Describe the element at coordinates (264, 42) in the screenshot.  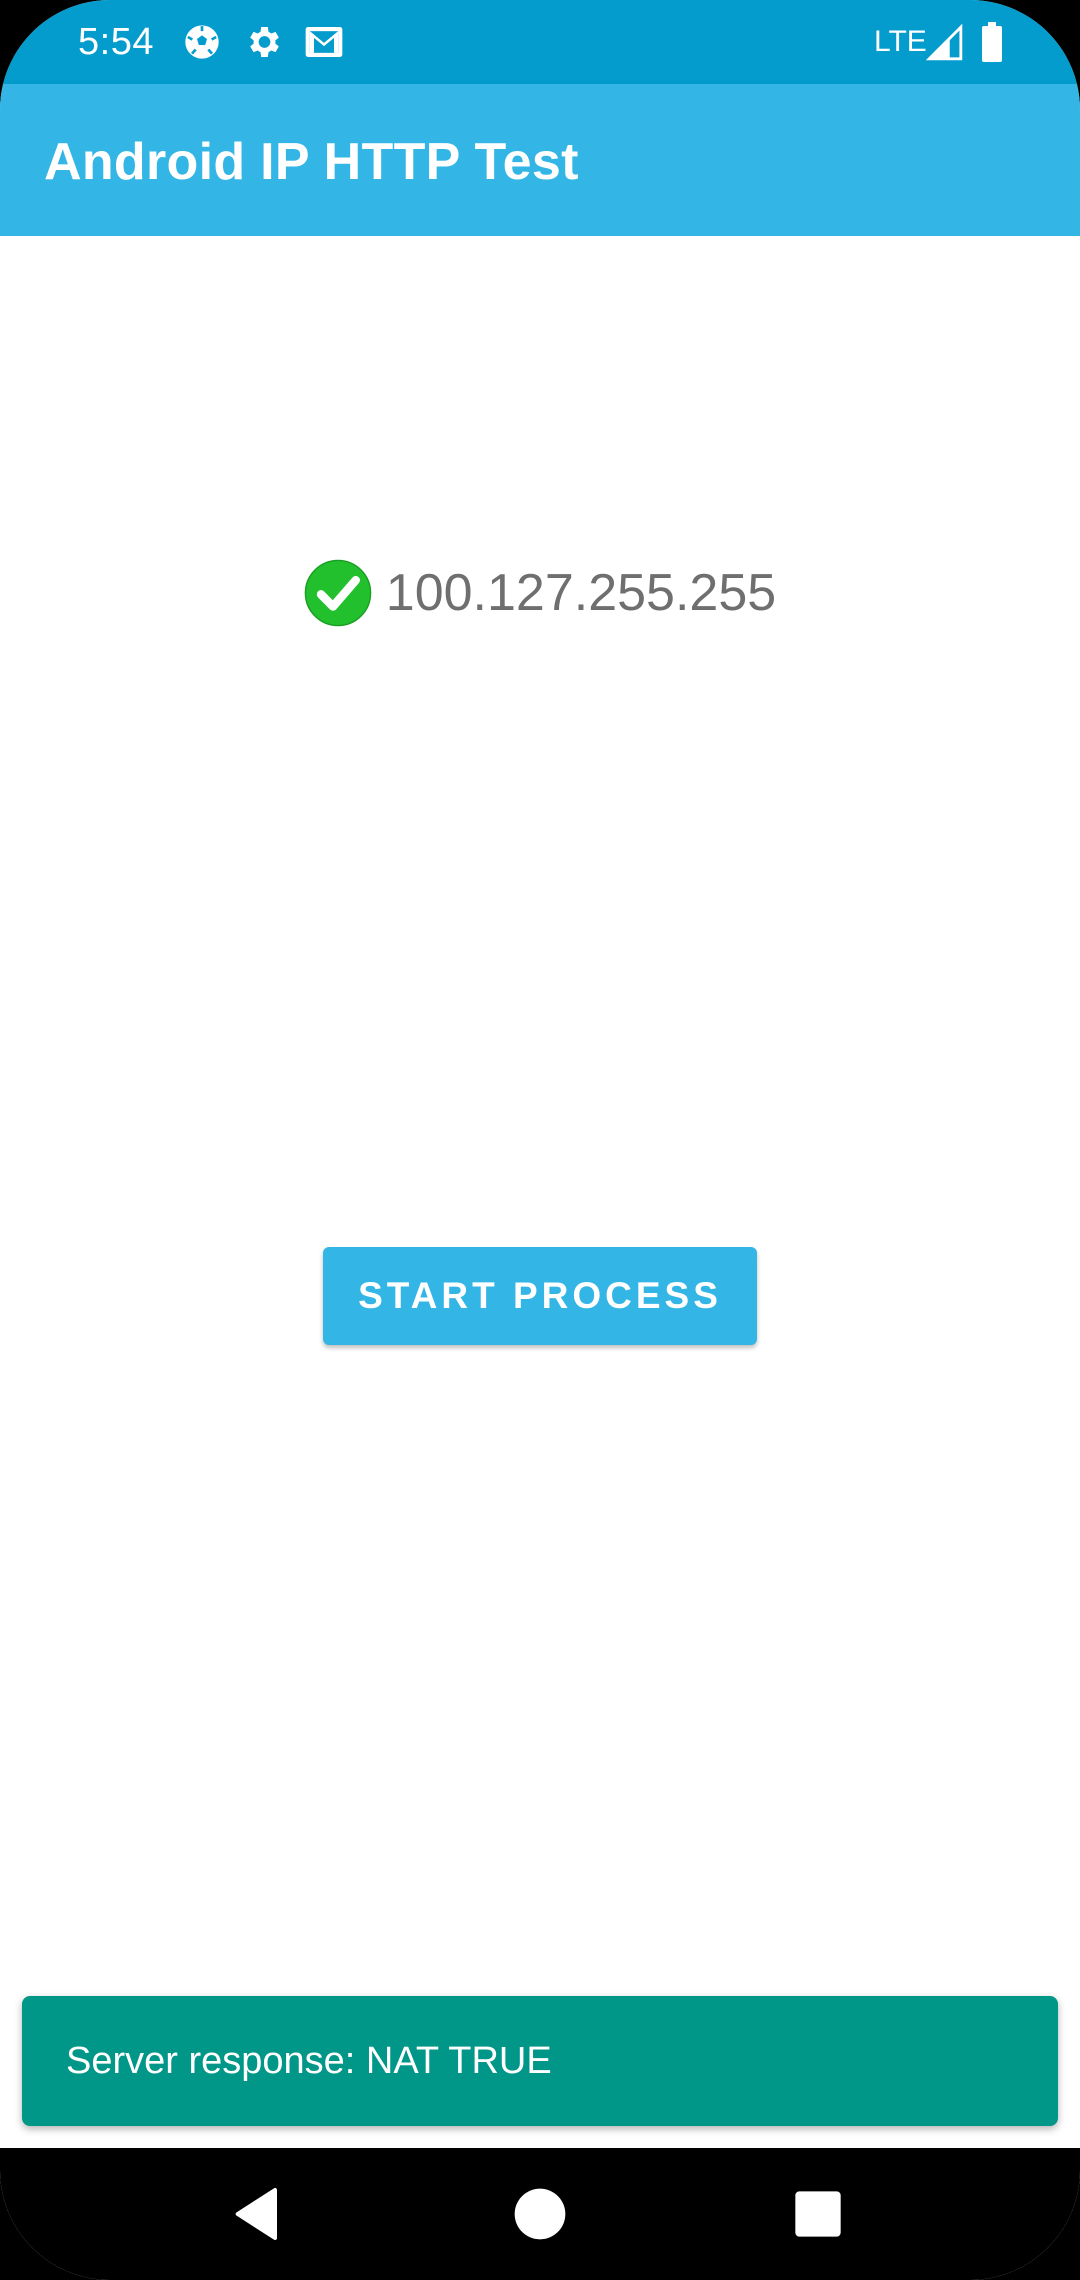
I see `gear-icon` at that location.